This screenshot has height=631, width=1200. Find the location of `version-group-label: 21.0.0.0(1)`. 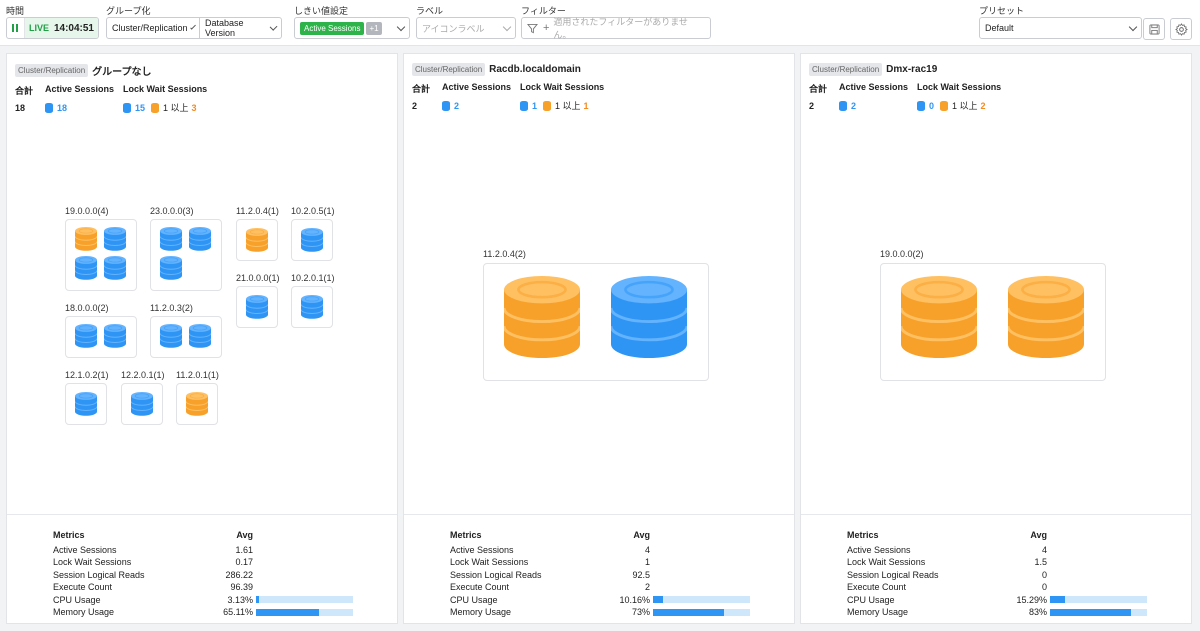

version-group-label: 21.0.0.0(1) is located at coordinates (258, 278).